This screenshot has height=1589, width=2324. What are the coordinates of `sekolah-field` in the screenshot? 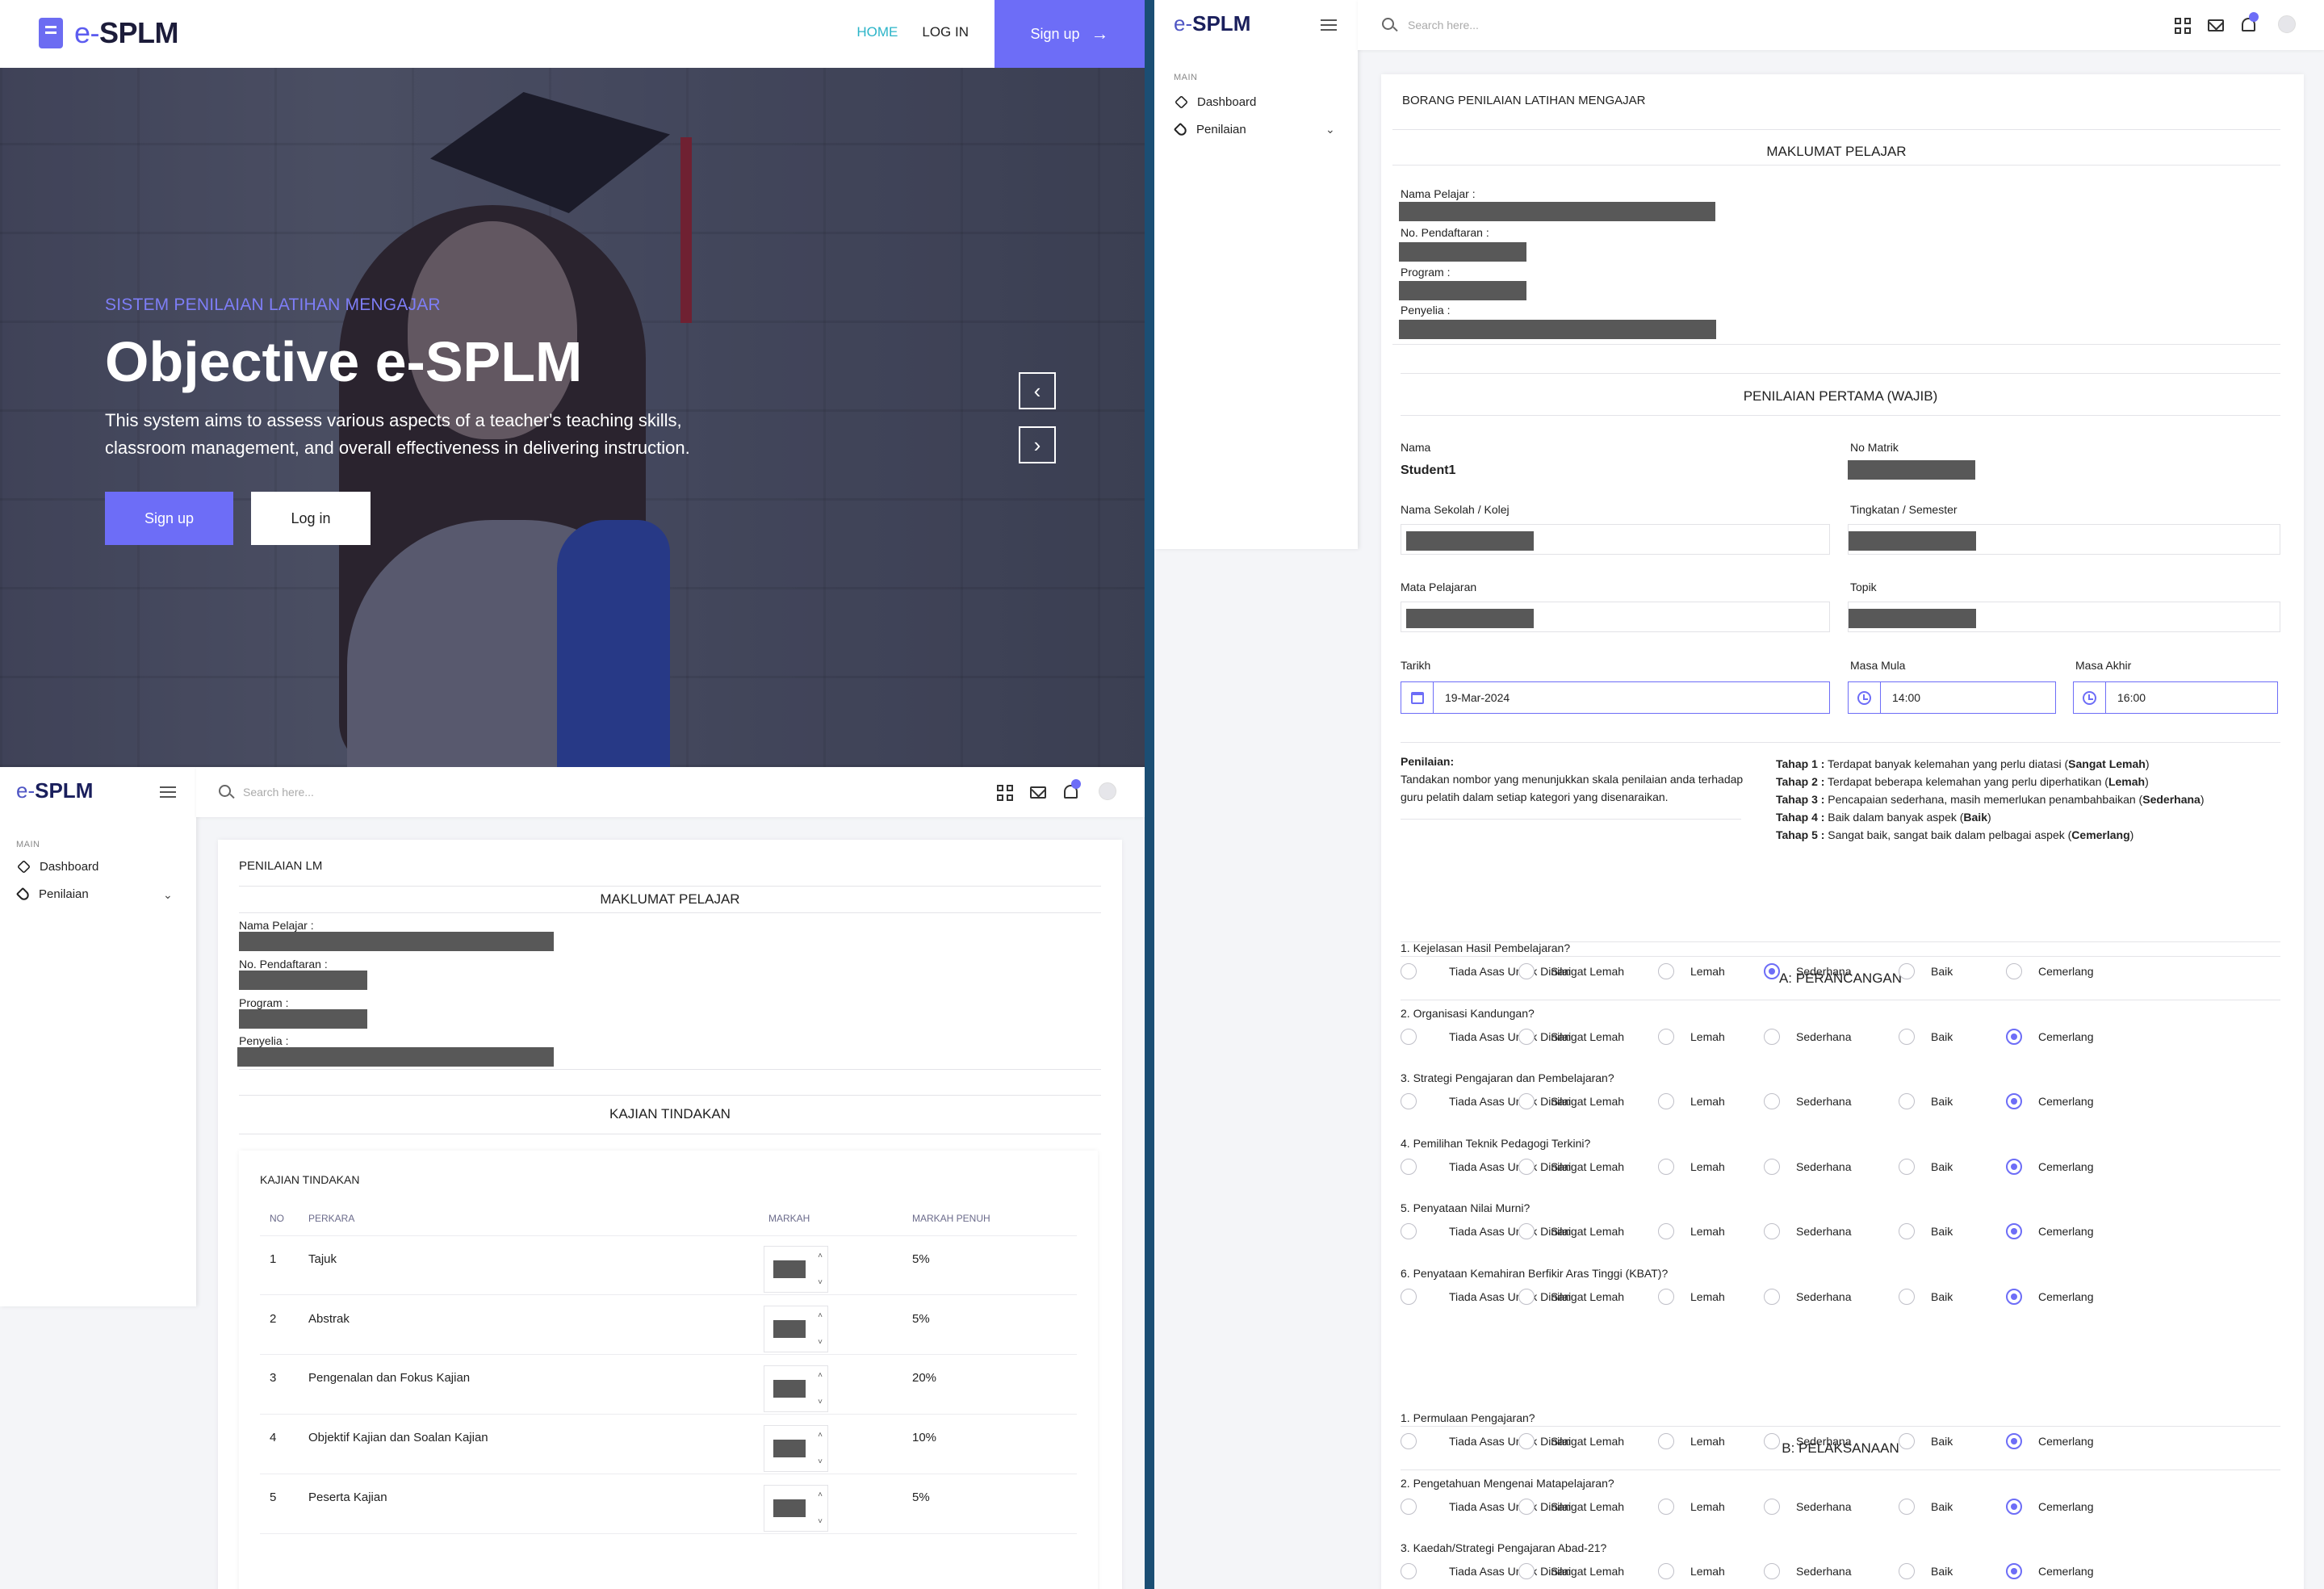 It's located at (1615, 539).